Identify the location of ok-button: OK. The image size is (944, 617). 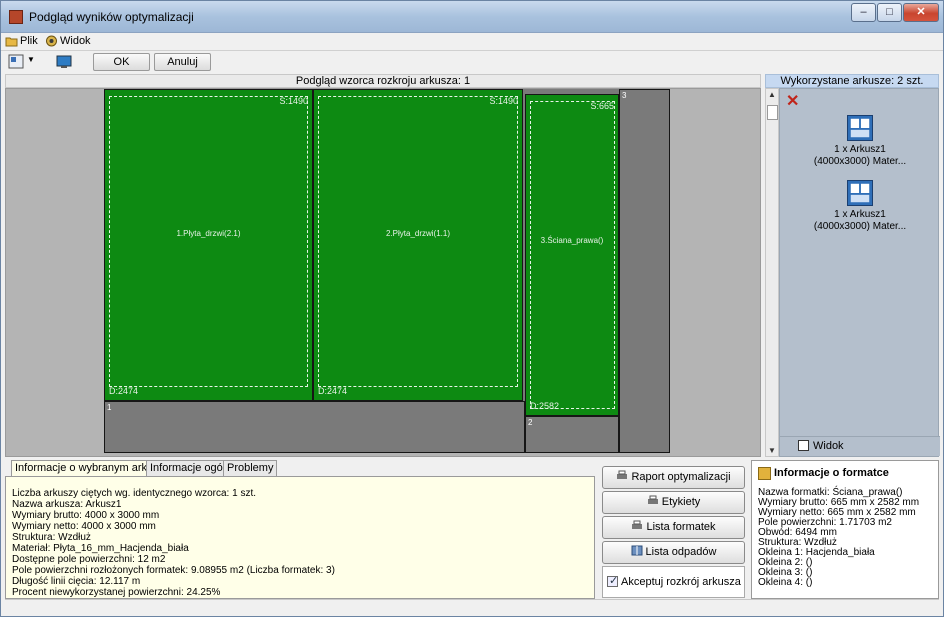
(121, 62).